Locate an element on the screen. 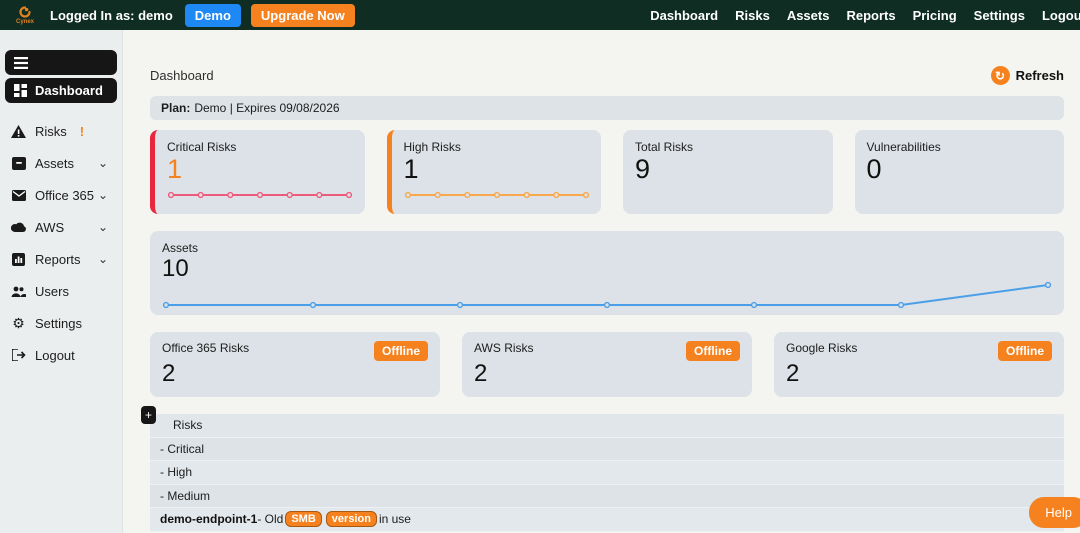 Image resolution: width=1080 pixels, height=533 pixels. card-label: Assets is located at coordinates (180, 248).